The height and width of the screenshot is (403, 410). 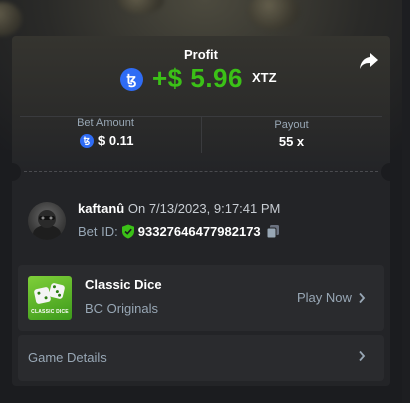 What do you see at coordinates (57, 291) in the screenshot?
I see `dice-graphic` at bounding box center [57, 291].